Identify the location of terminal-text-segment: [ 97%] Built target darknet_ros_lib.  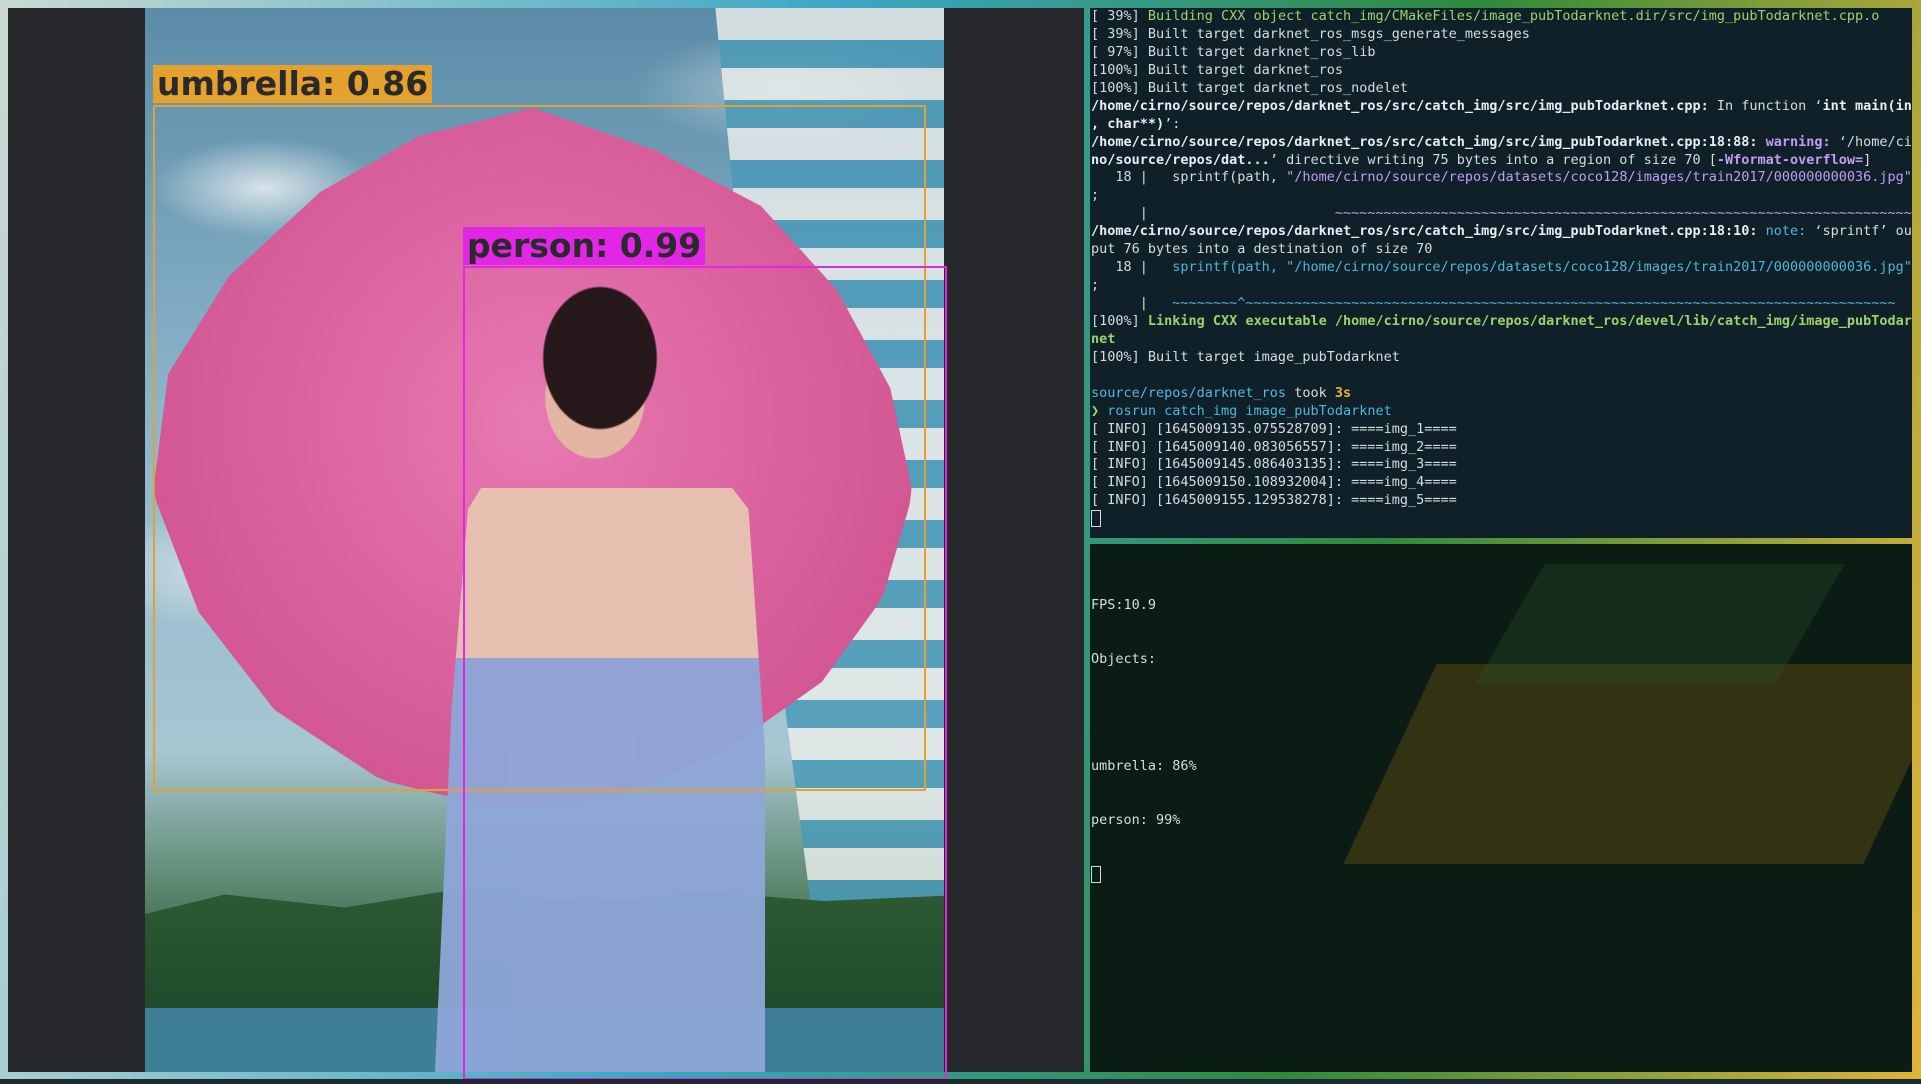
(1233, 51).